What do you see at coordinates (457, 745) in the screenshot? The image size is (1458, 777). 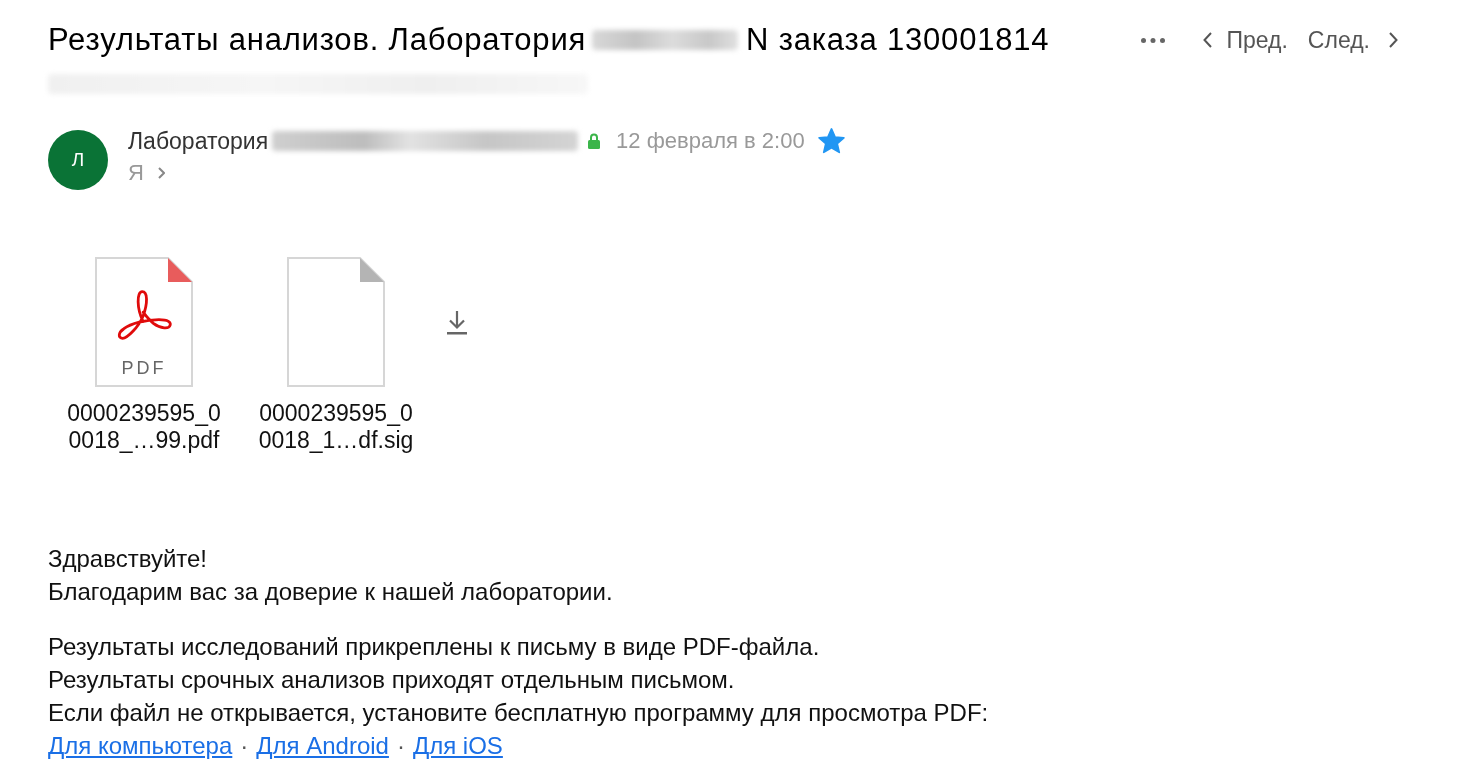 I see `download-link: Для iOS` at bounding box center [457, 745].